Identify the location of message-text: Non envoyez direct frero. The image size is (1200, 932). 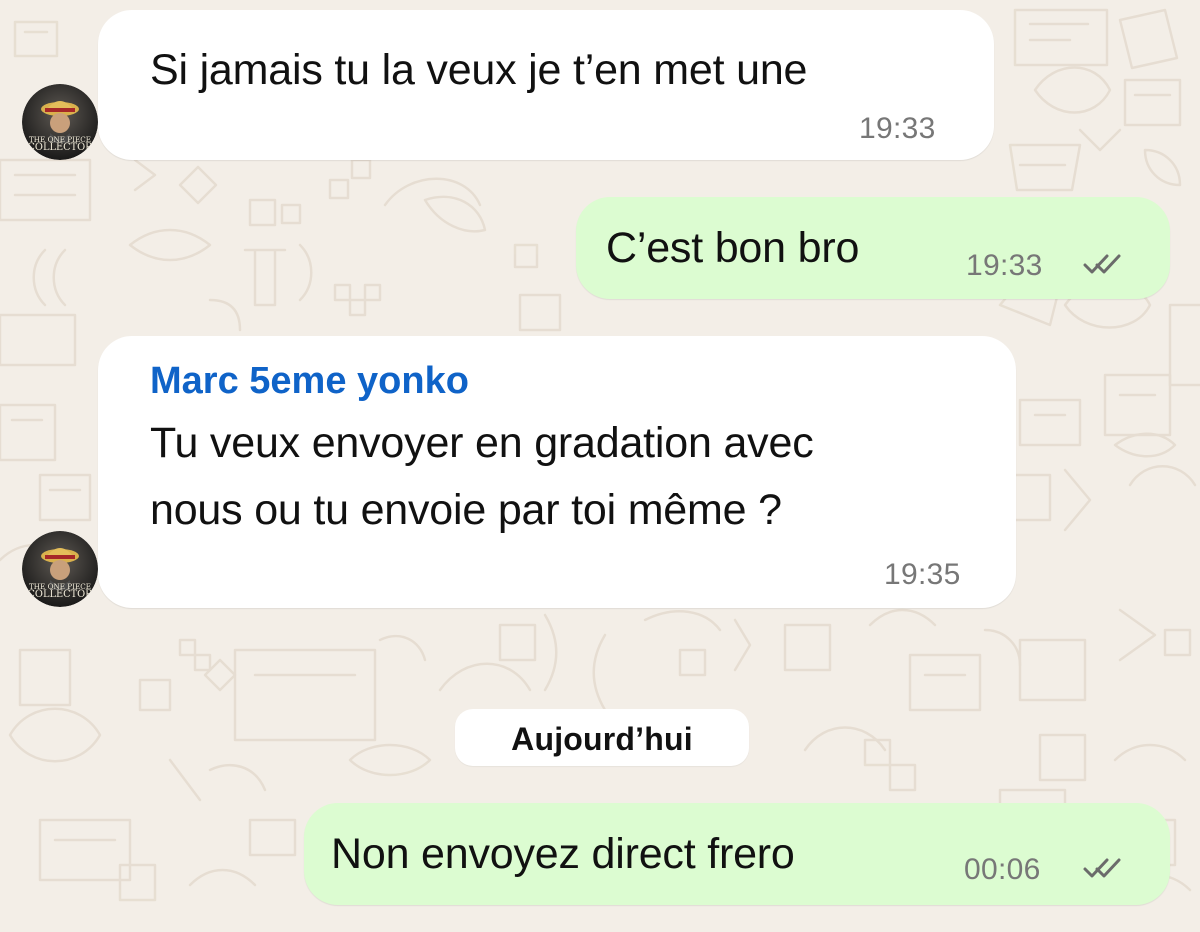
(563, 854).